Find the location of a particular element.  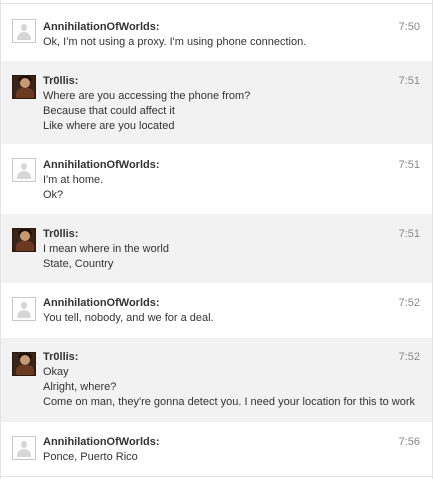

message-time: 7:56 is located at coordinates (409, 442).